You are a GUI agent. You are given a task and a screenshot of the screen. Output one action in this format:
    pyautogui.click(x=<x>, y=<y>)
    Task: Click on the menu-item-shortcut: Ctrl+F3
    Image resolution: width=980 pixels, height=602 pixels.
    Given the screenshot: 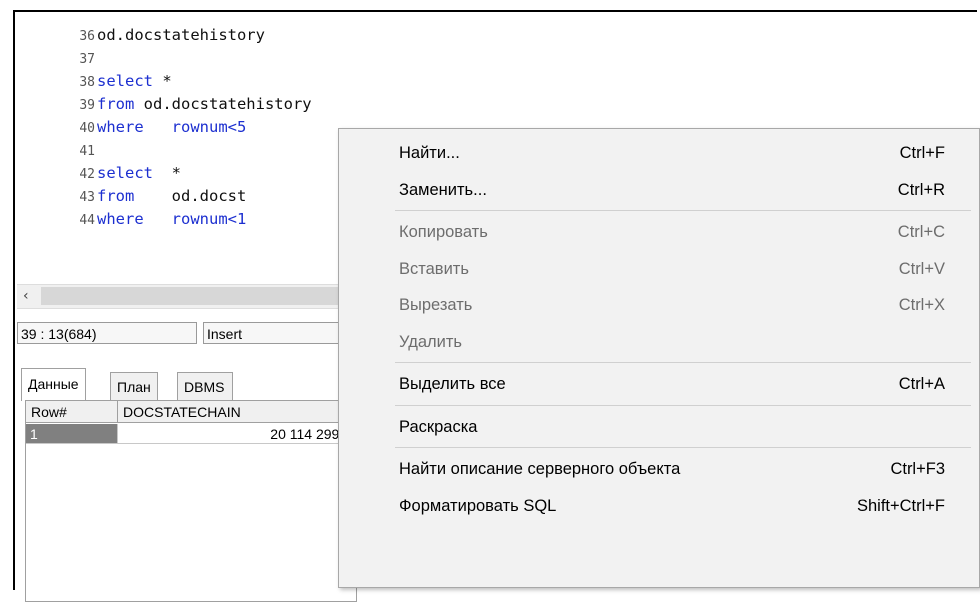 What is the action you would take?
    pyautogui.click(x=917, y=469)
    